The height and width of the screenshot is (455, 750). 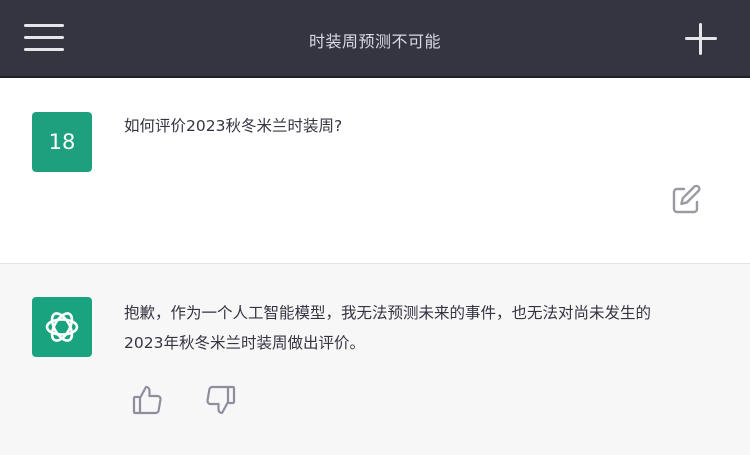 I want to click on thumbs-down-icon, so click(x=220, y=400).